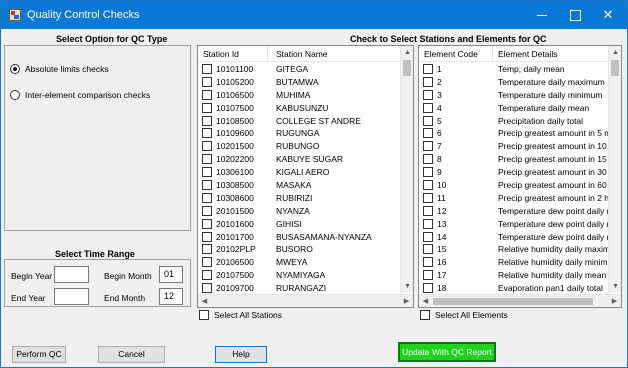 This screenshot has width=628, height=368. I want to click on update-with-qc-report-button: Update With QC Report, so click(447, 352).